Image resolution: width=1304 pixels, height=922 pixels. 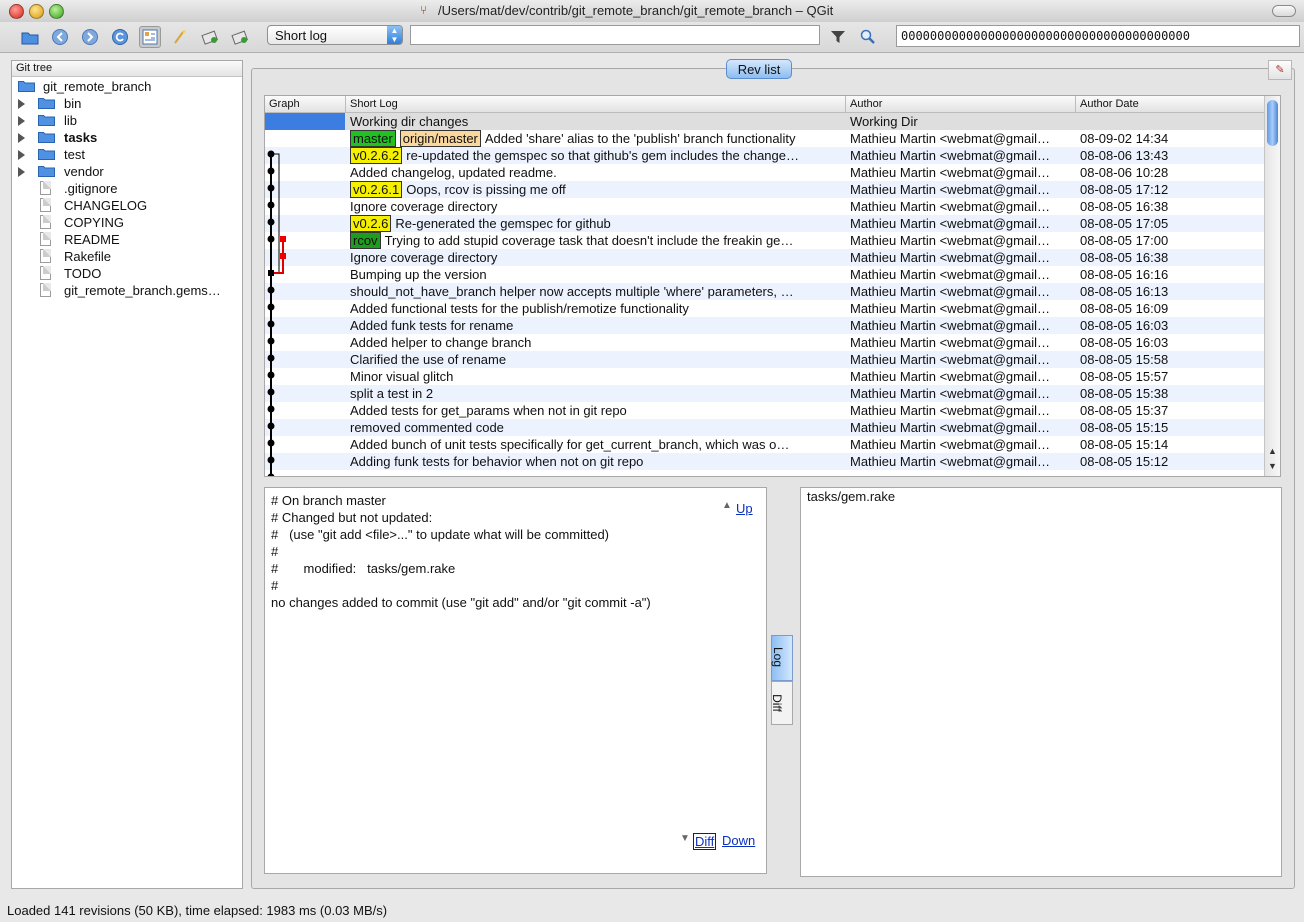 What do you see at coordinates (373, 138) in the screenshot?
I see `ref-tag: master` at bounding box center [373, 138].